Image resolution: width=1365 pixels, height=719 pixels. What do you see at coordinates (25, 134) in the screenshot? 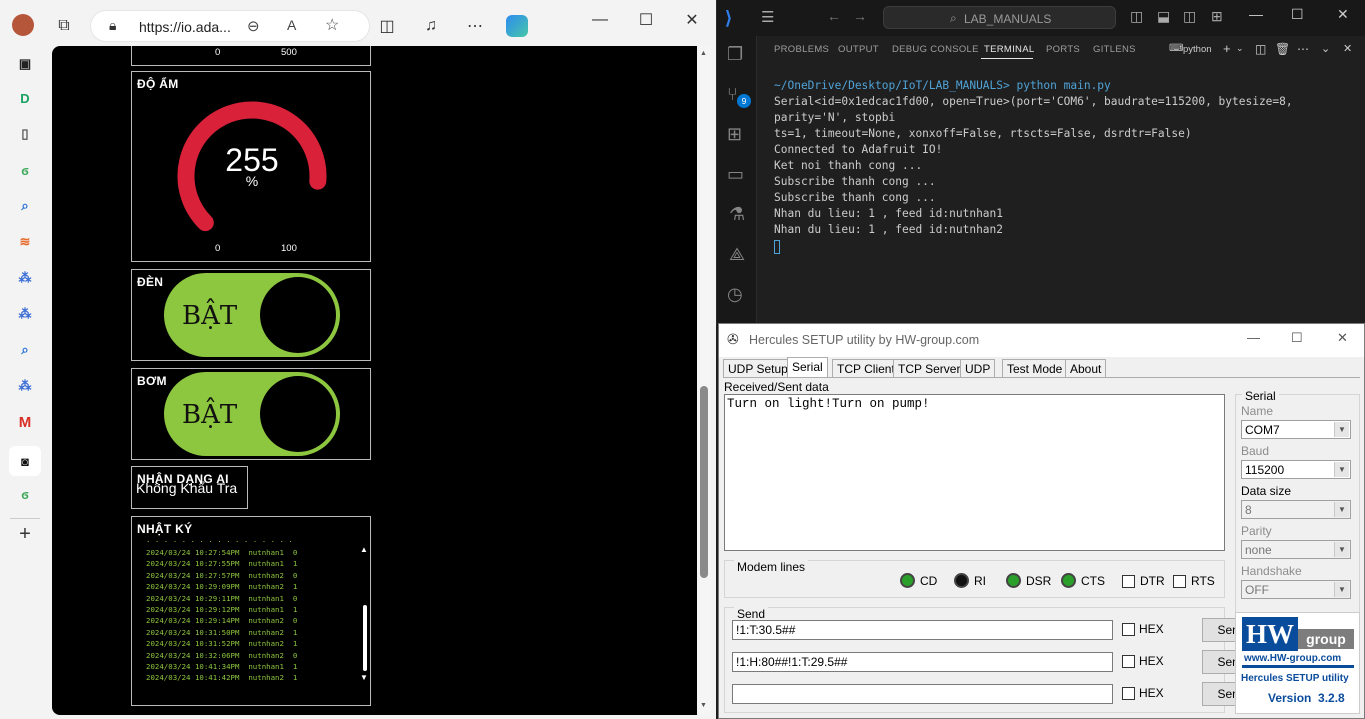
I see `document-icon: ▯` at bounding box center [25, 134].